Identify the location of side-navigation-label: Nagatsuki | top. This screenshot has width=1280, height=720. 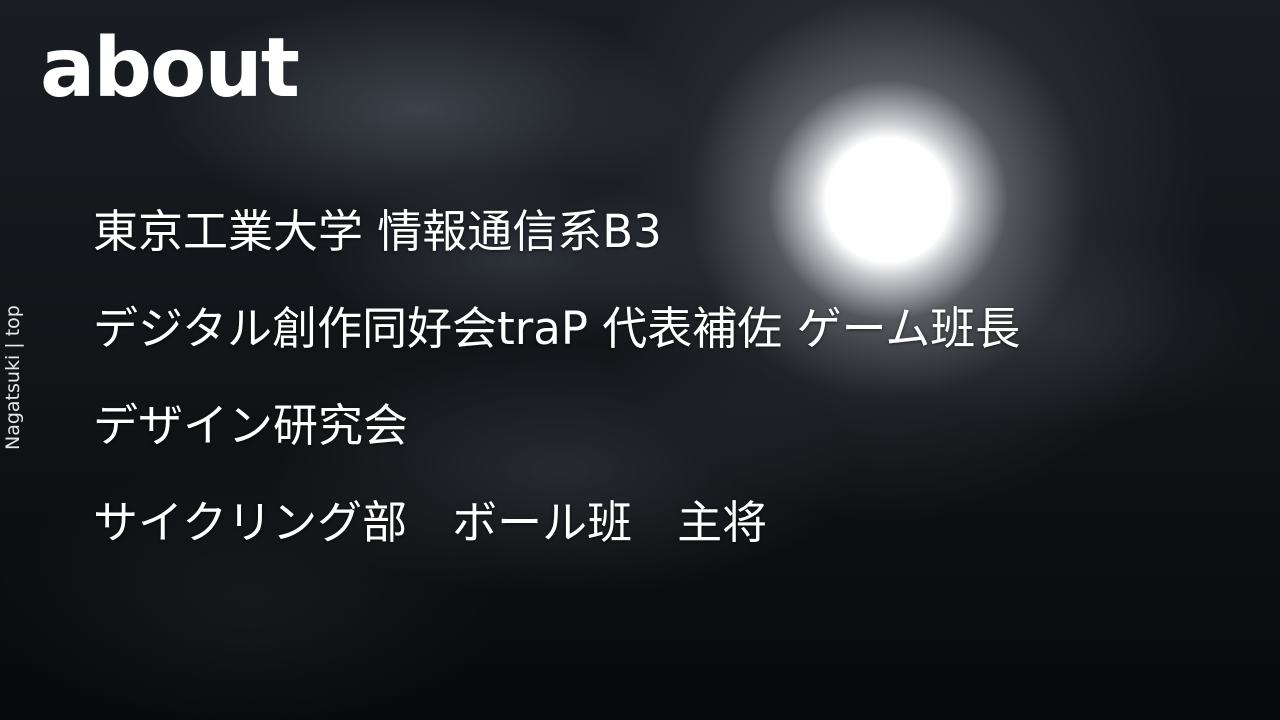
(13, 377).